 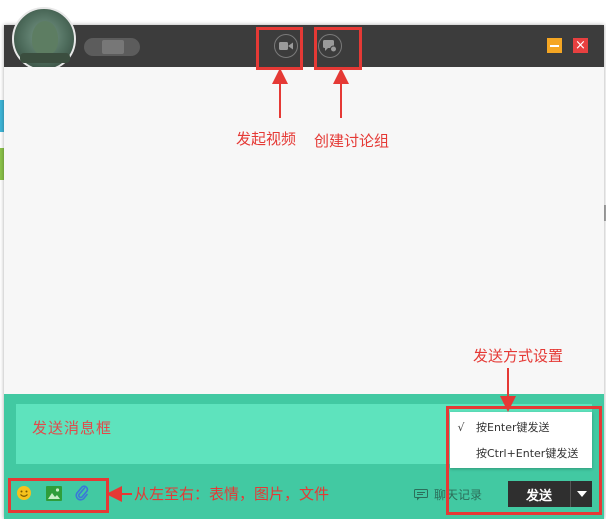 I want to click on annotation-box-tools, so click(x=58, y=495).